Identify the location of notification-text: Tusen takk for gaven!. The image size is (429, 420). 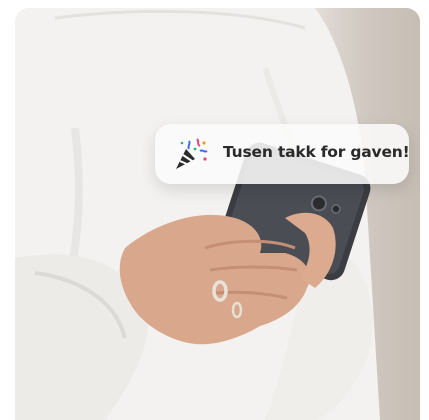
(316, 152).